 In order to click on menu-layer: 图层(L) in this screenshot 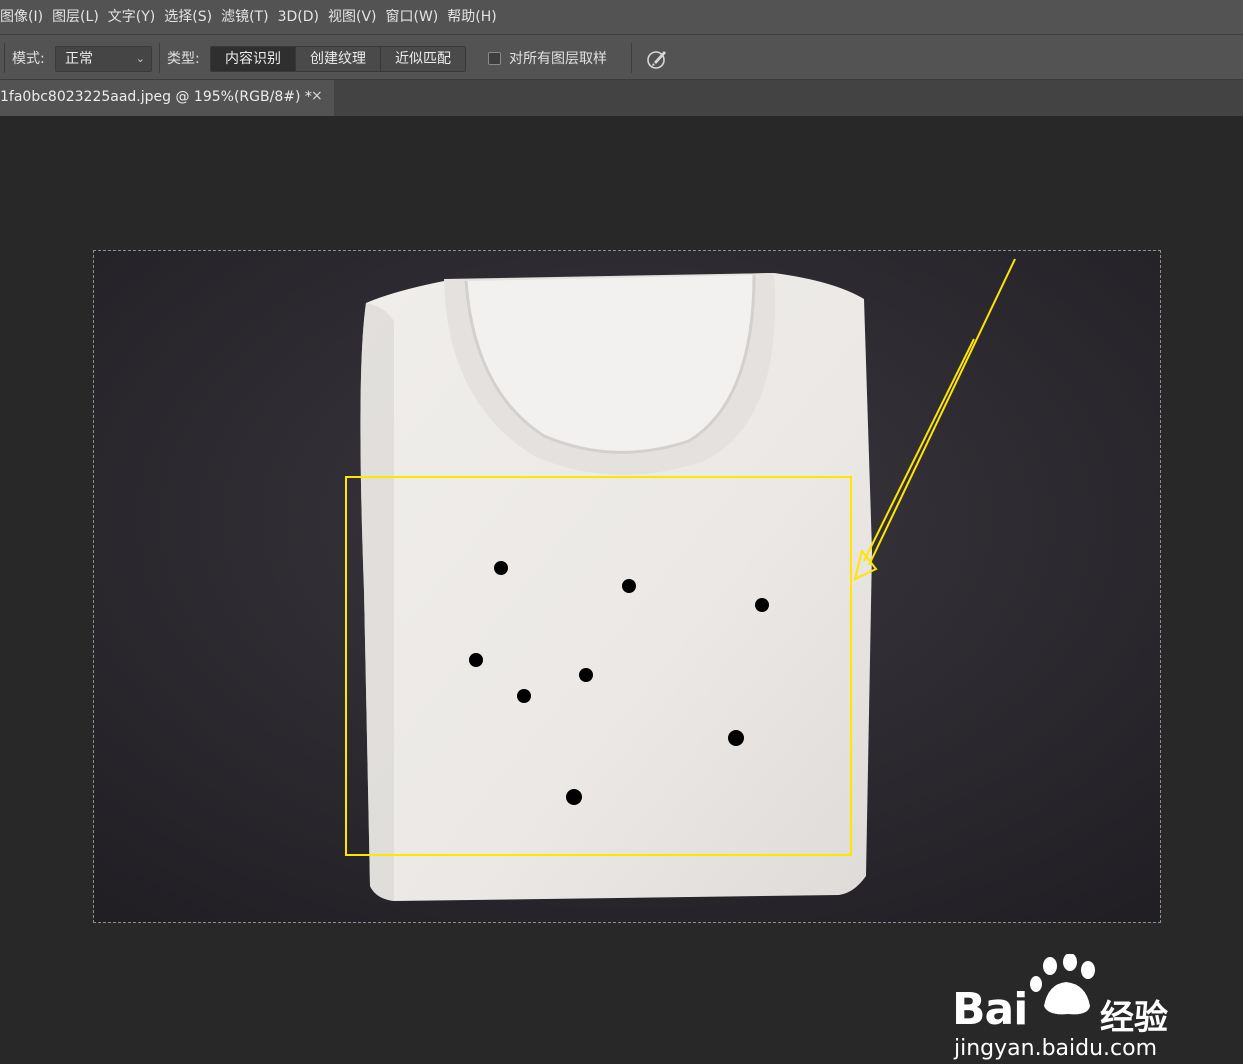, I will do `click(80, 17)`.